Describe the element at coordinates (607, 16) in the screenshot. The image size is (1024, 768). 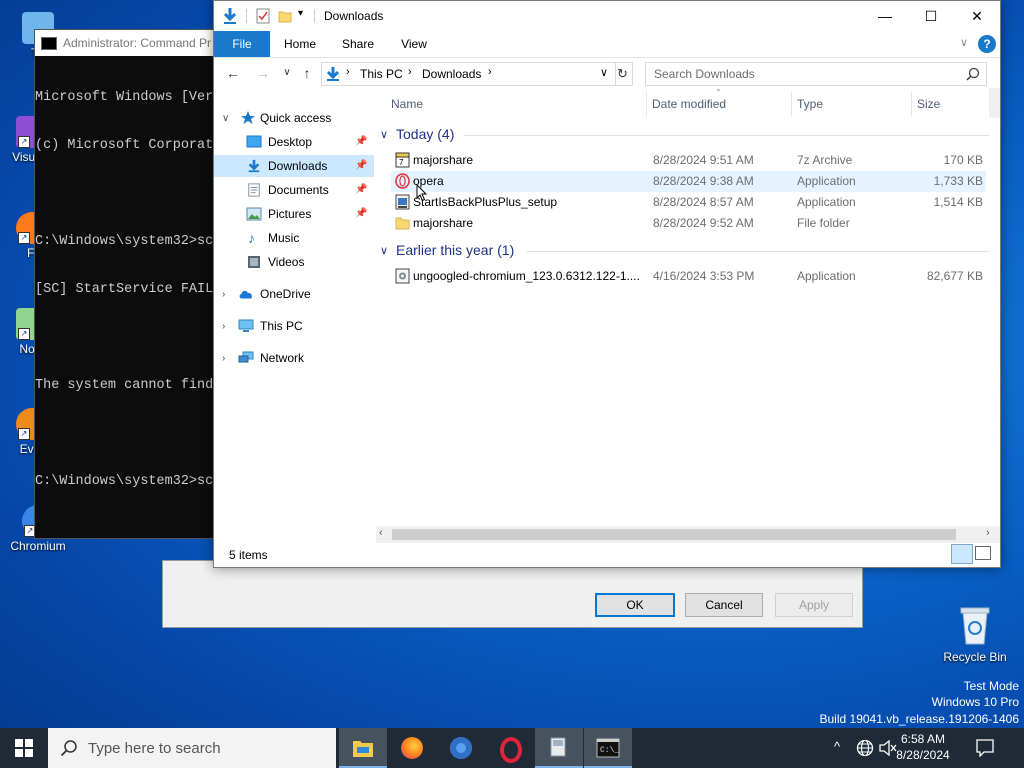
I see `explorer-titlebar: ▾ Downloads — ☐ ✕` at that location.